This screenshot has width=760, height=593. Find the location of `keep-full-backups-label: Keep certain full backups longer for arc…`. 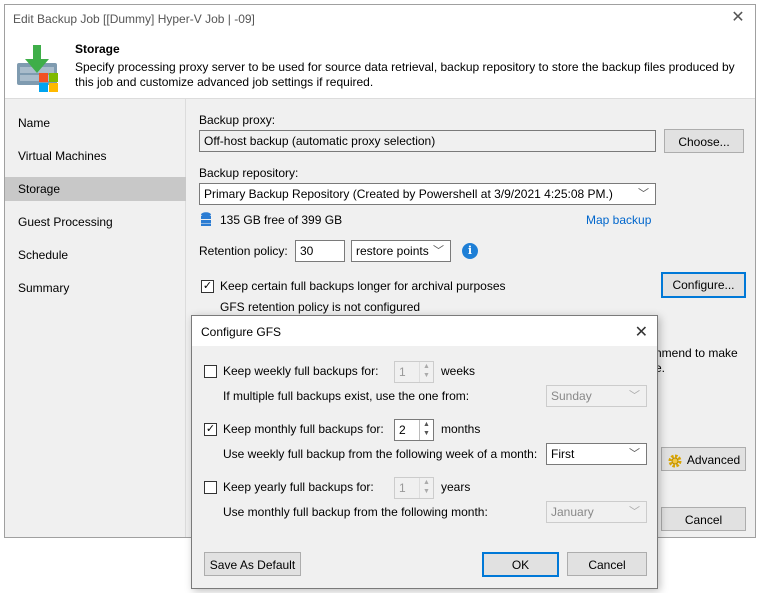

keep-full-backups-label: Keep certain full backups longer for arc… is located at coordinates (363, 286).